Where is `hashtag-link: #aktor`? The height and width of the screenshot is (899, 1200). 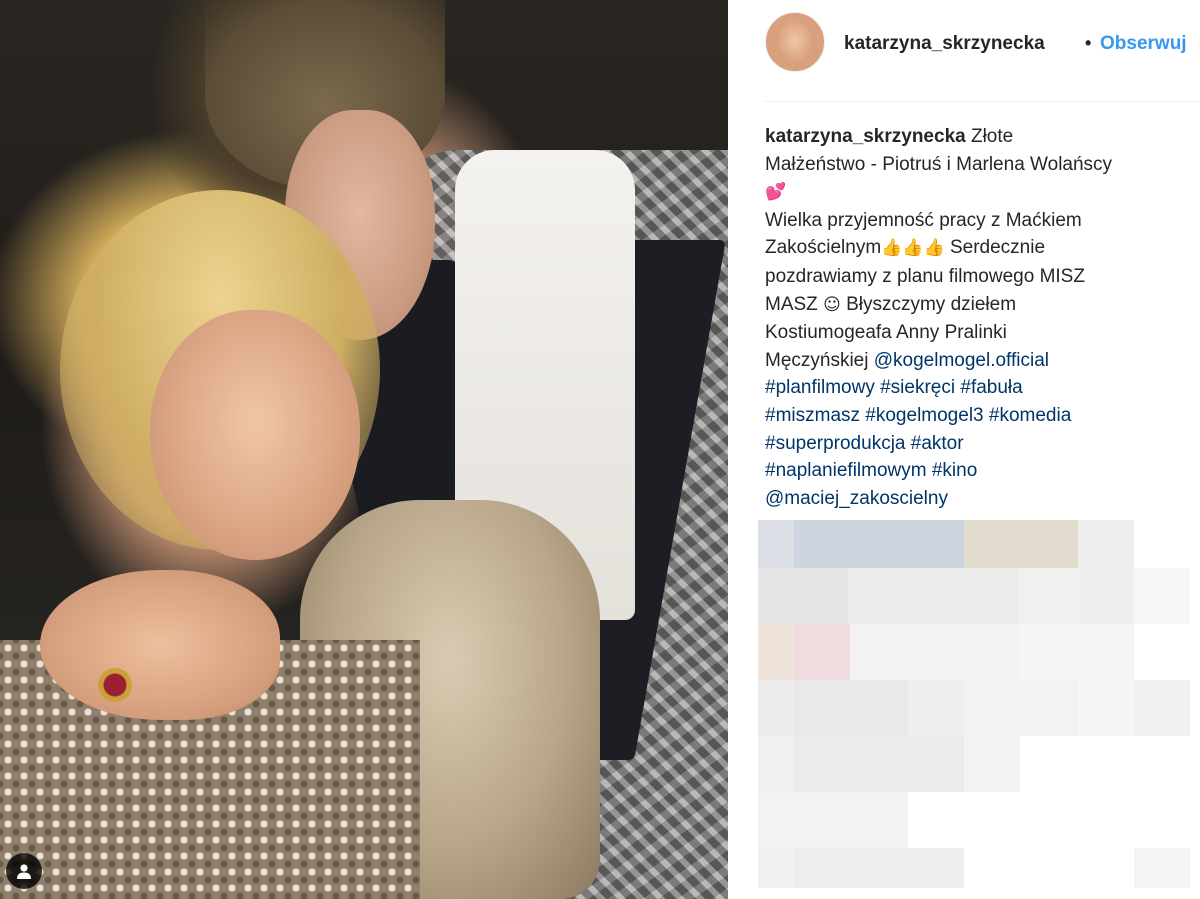
hashtag-link: #aktor is located at coordinates (937, 443).